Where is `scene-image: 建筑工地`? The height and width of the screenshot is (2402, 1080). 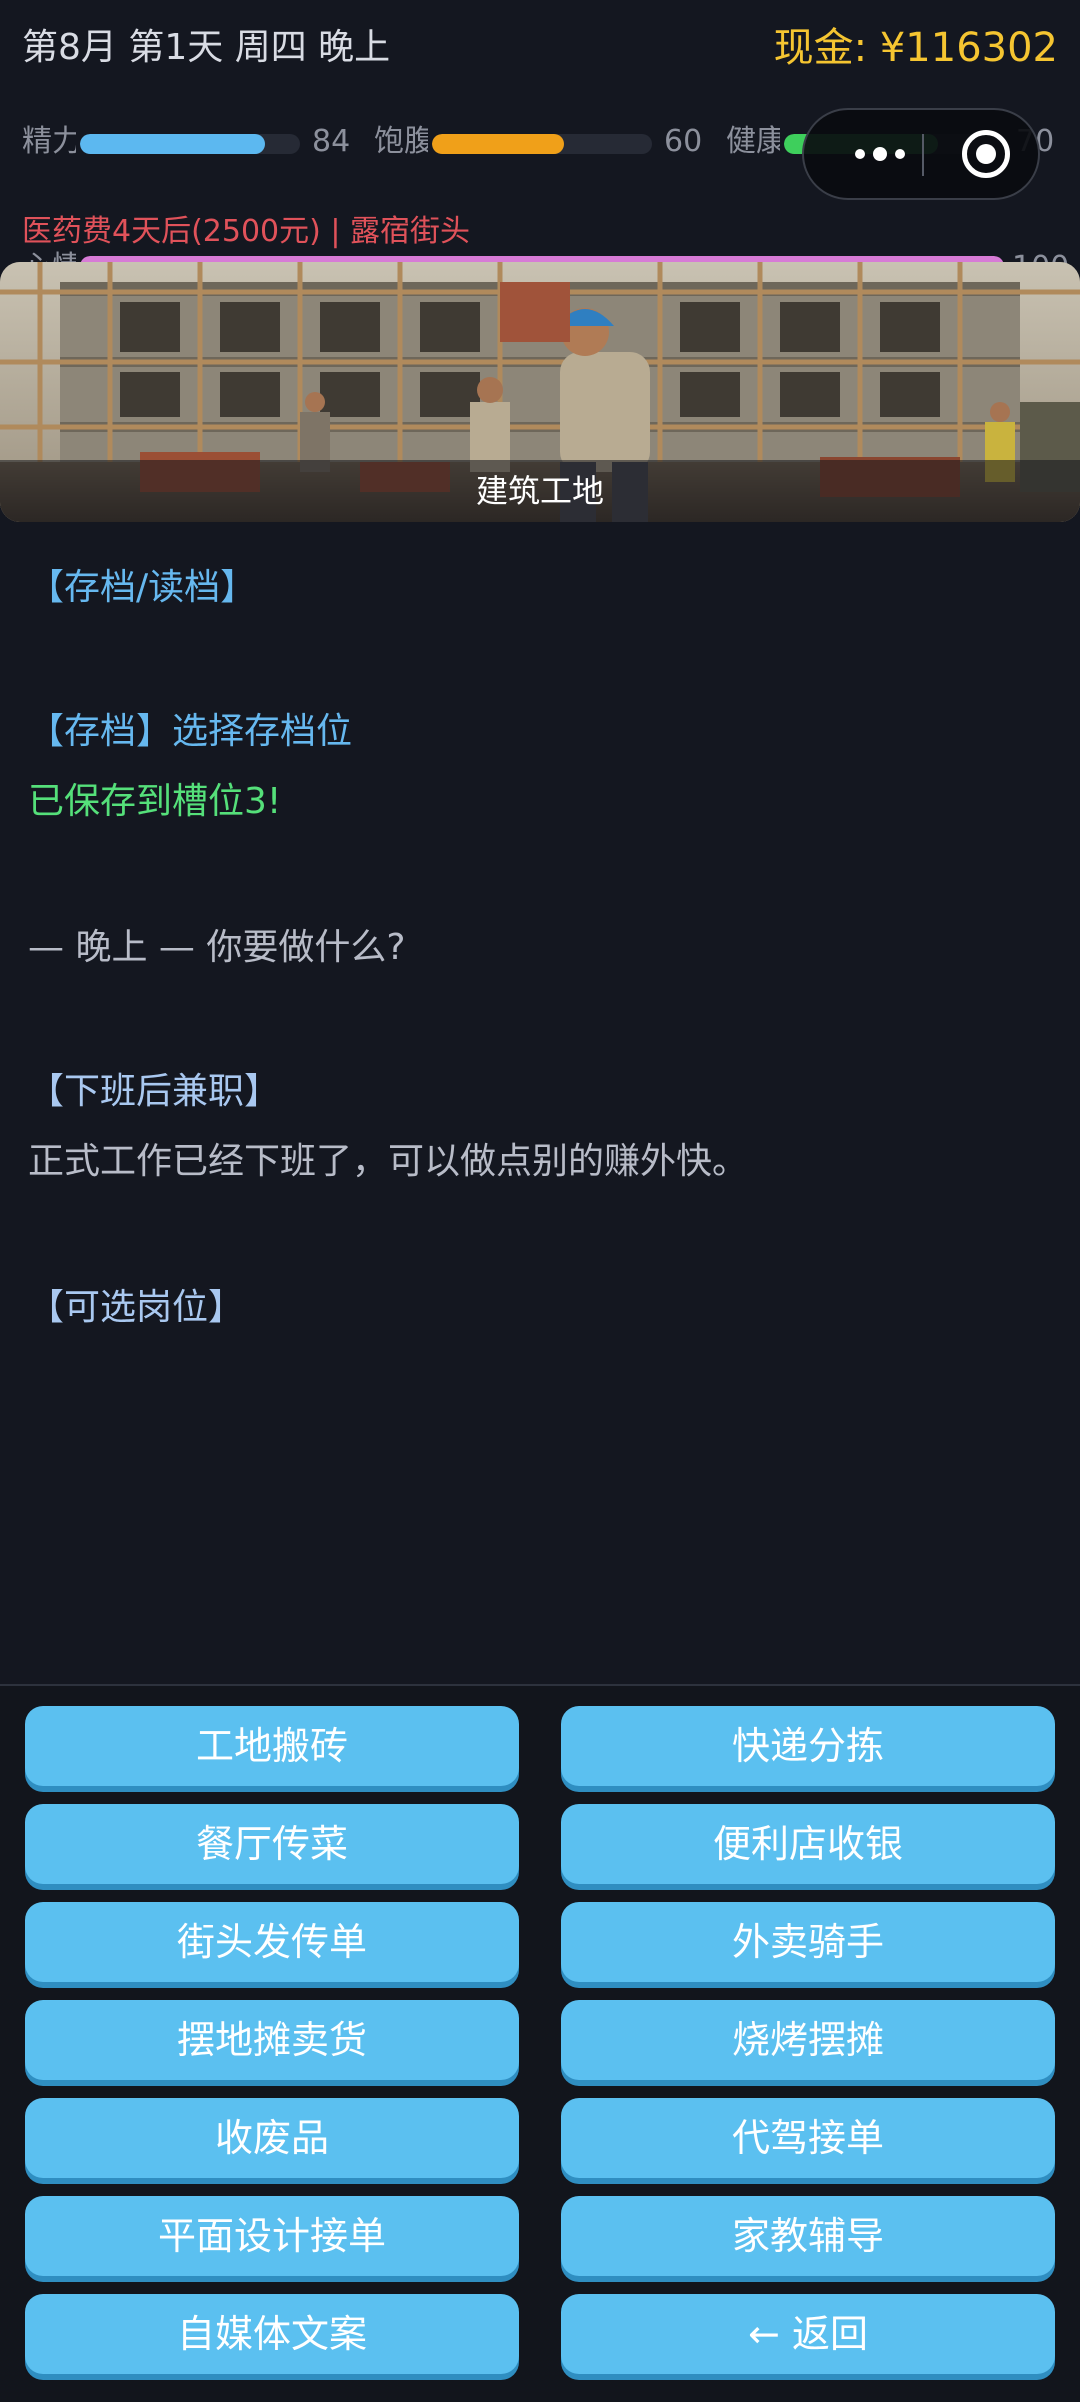
scene-image: 建筑工地 is located at coordinates (540, 392).